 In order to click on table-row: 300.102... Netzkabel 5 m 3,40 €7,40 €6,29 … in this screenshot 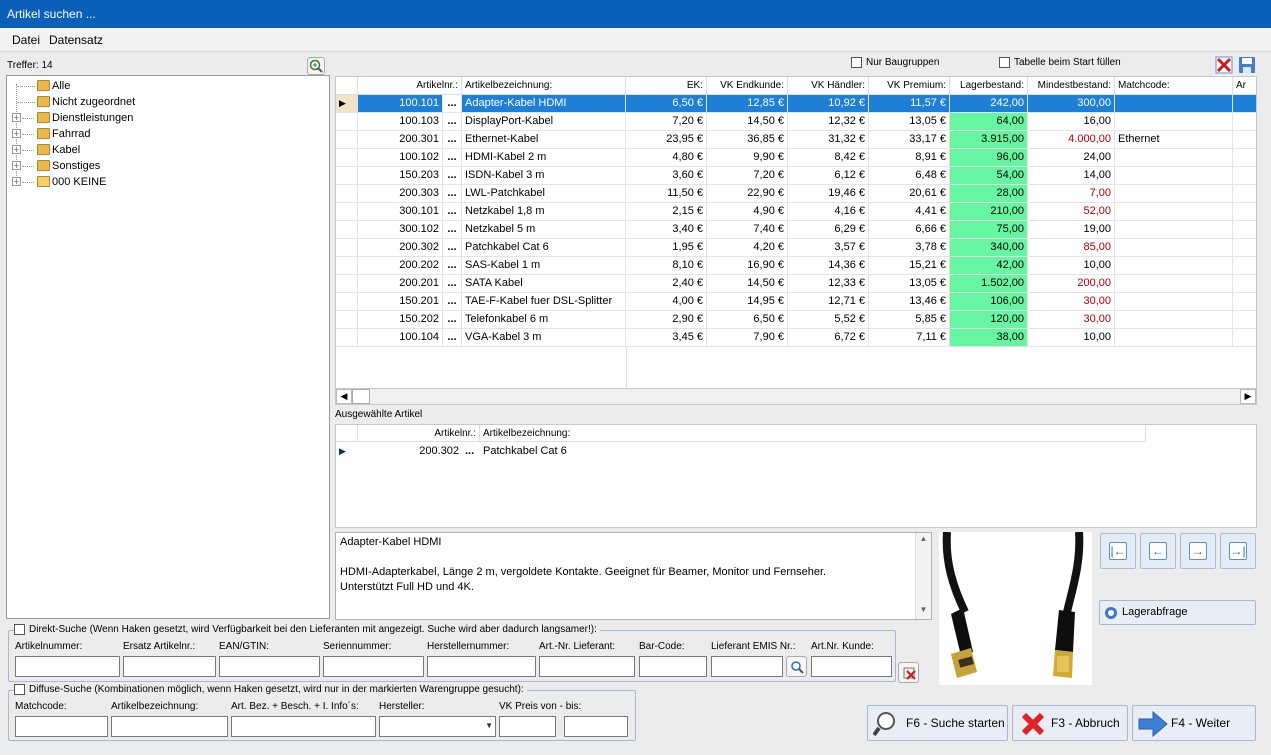, I will do `click(796, 230)`.